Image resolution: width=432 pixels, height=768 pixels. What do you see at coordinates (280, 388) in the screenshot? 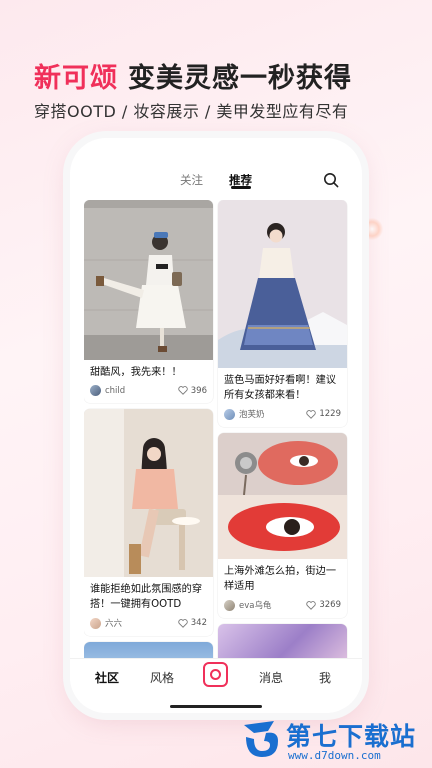
I see `post-caption: 蓝色马面好好看啊！建议所有女孩都来看！` at bounding box center [280, 388].